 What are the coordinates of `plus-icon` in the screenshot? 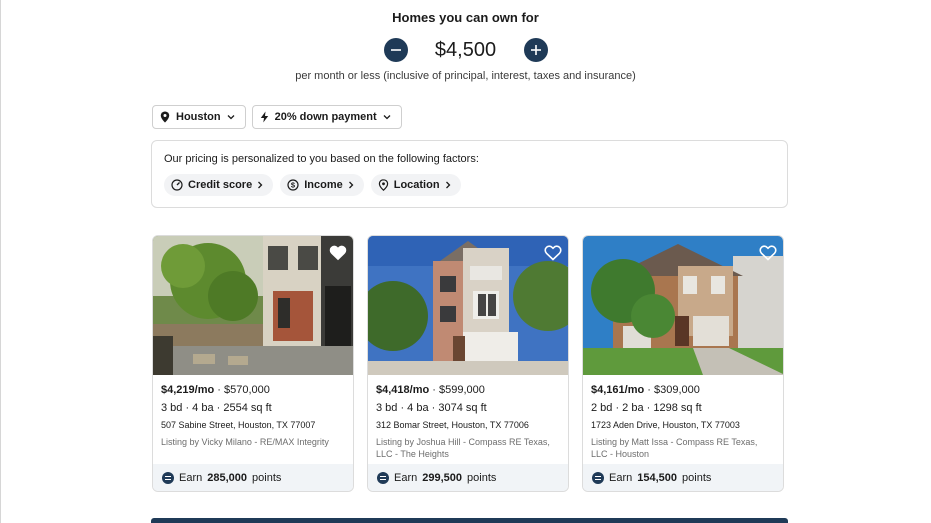 It's located at (535, 50).